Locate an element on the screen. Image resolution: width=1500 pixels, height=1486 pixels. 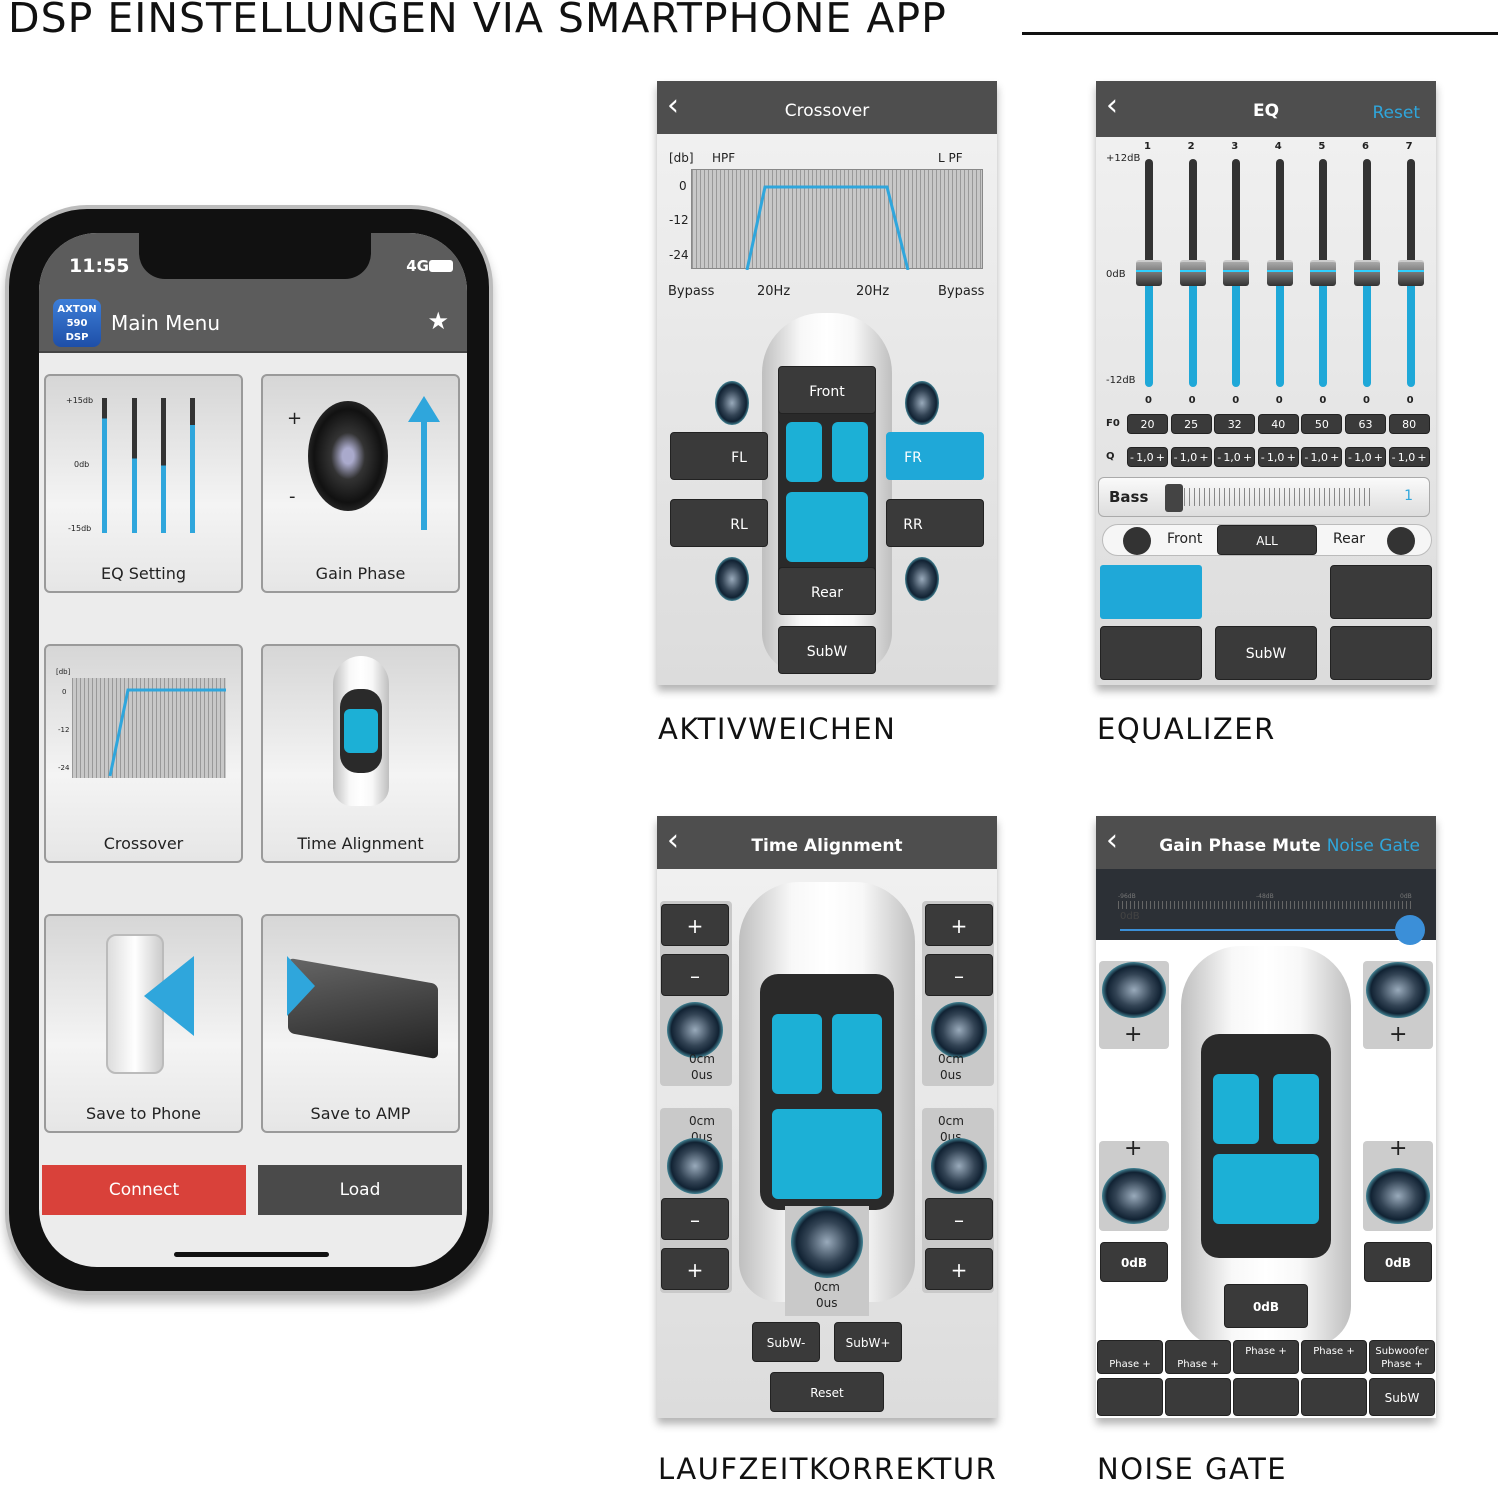
fl-minus-button: – is located at coordinates (695, 975).